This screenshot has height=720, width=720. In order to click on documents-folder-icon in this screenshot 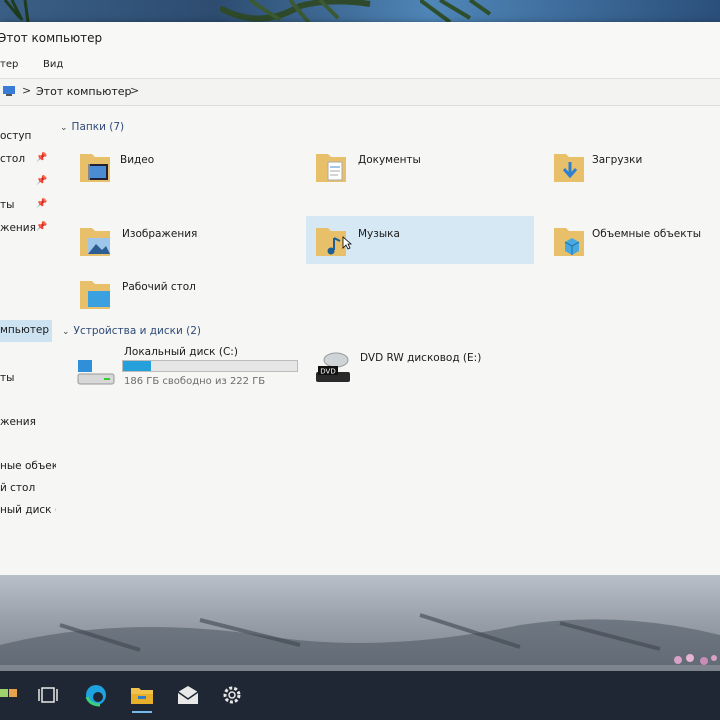, I will do `click(331, 168)`.